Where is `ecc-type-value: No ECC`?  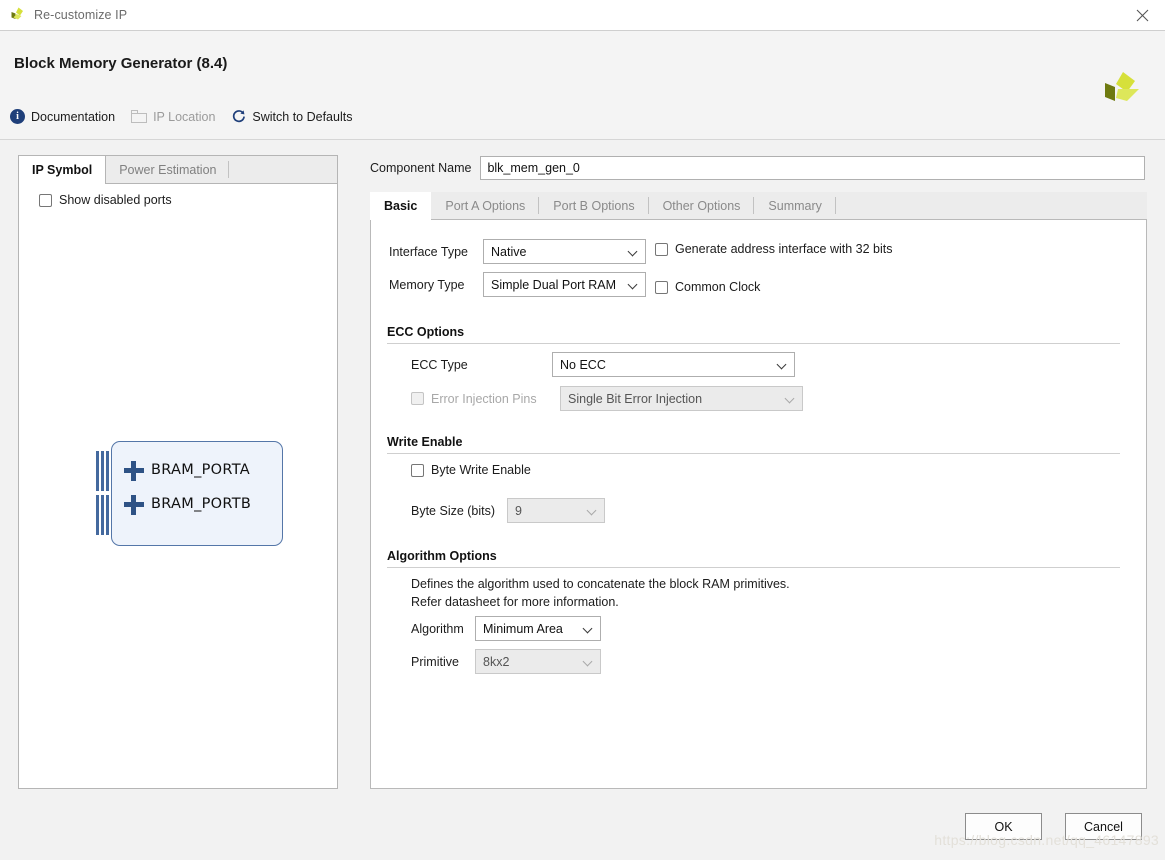
ecc-type-value: No ECC is located at coordinates (583, 364).